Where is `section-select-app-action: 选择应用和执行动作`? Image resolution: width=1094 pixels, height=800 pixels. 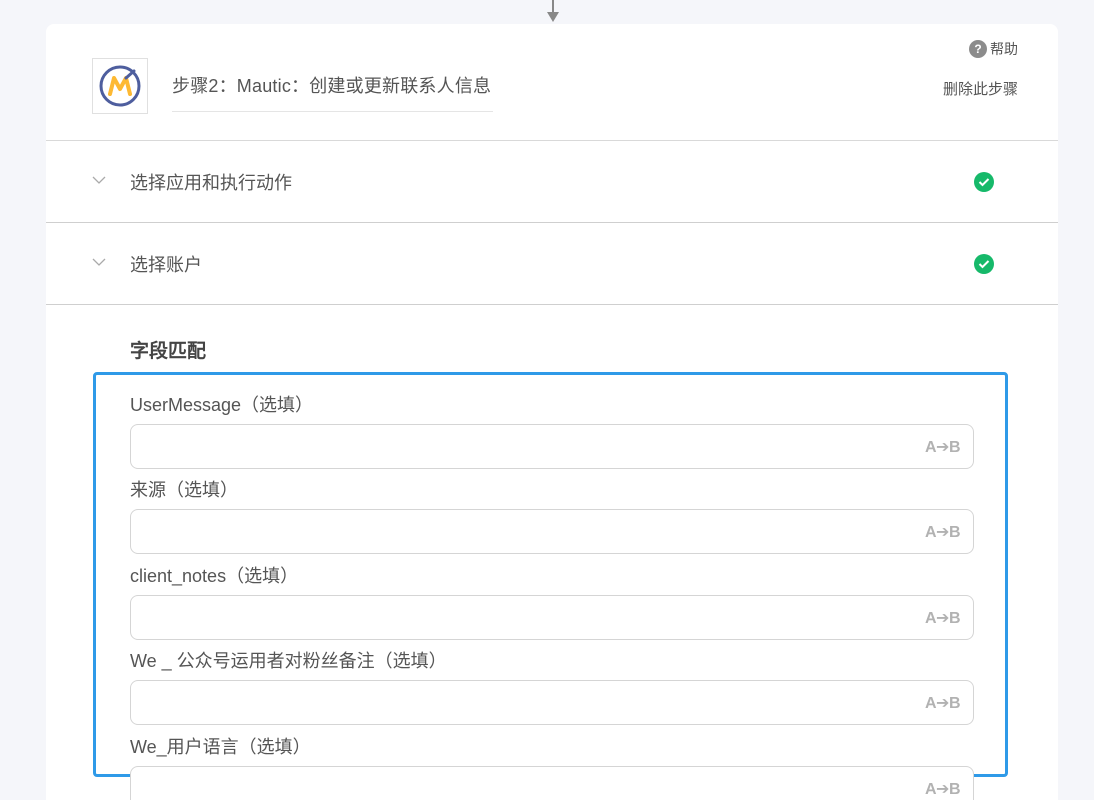 section-select-app-action: 选择应用和执行动作 is located at coordinates (552, 182).